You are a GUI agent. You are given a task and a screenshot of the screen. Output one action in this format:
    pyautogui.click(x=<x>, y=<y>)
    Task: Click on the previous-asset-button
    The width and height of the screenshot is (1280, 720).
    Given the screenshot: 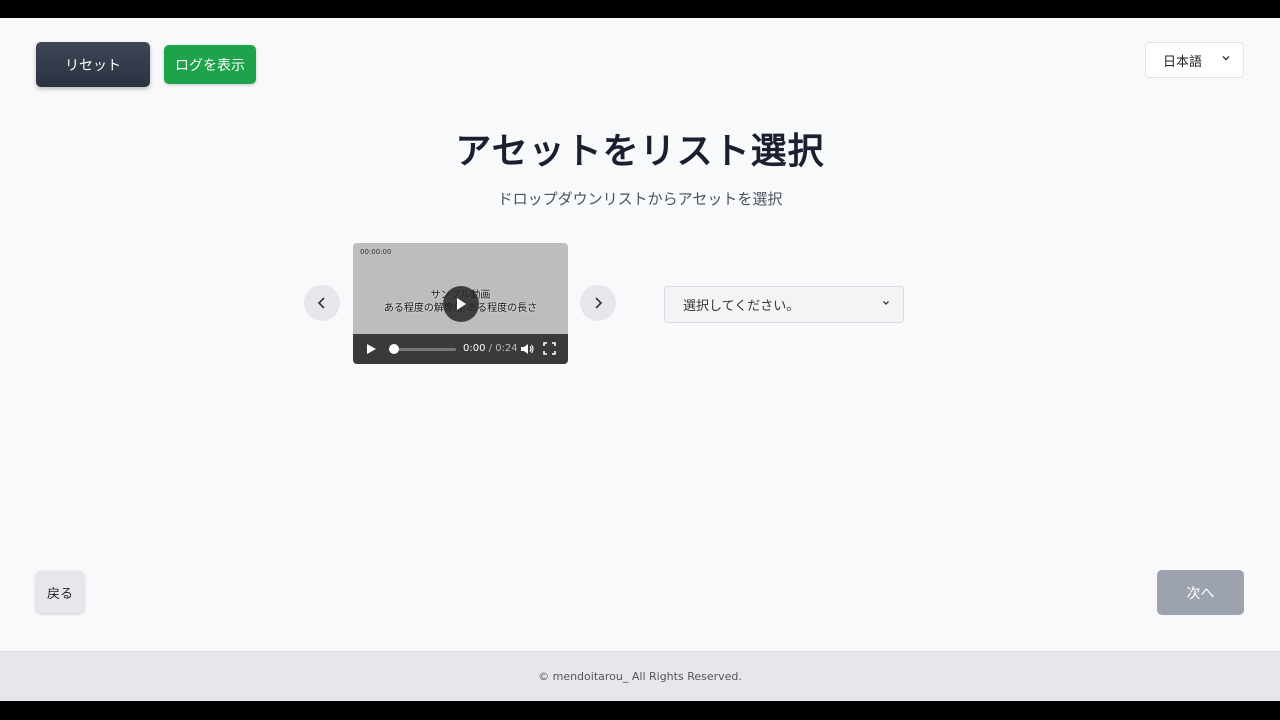 What is the action you would take?
    pyautogui.click(x=322, y=303)
    